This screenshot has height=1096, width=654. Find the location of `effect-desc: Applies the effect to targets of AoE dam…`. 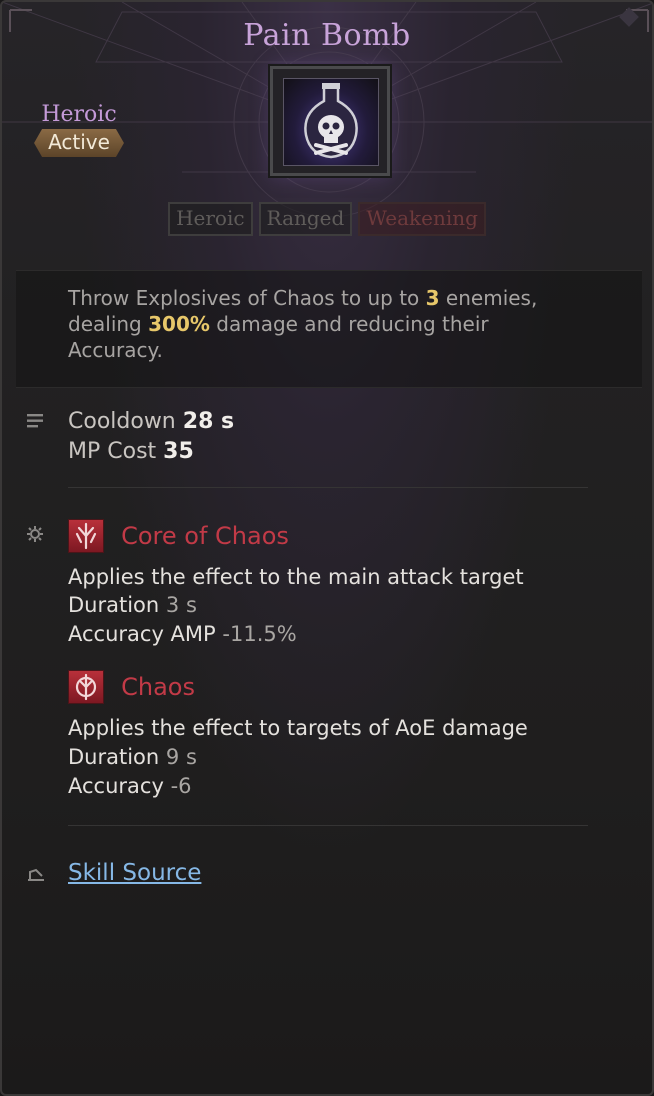

effect-desc: Applies the effect to targets of AoE dam… is located at coordinates (298, 728).